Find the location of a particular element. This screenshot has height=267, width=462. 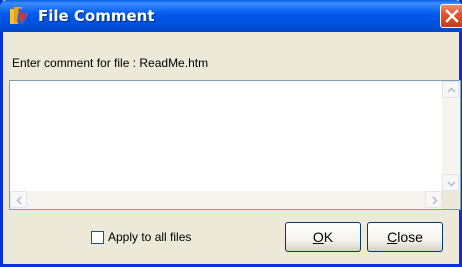

close-label-rest: lose is located at coordinates (410, 237).